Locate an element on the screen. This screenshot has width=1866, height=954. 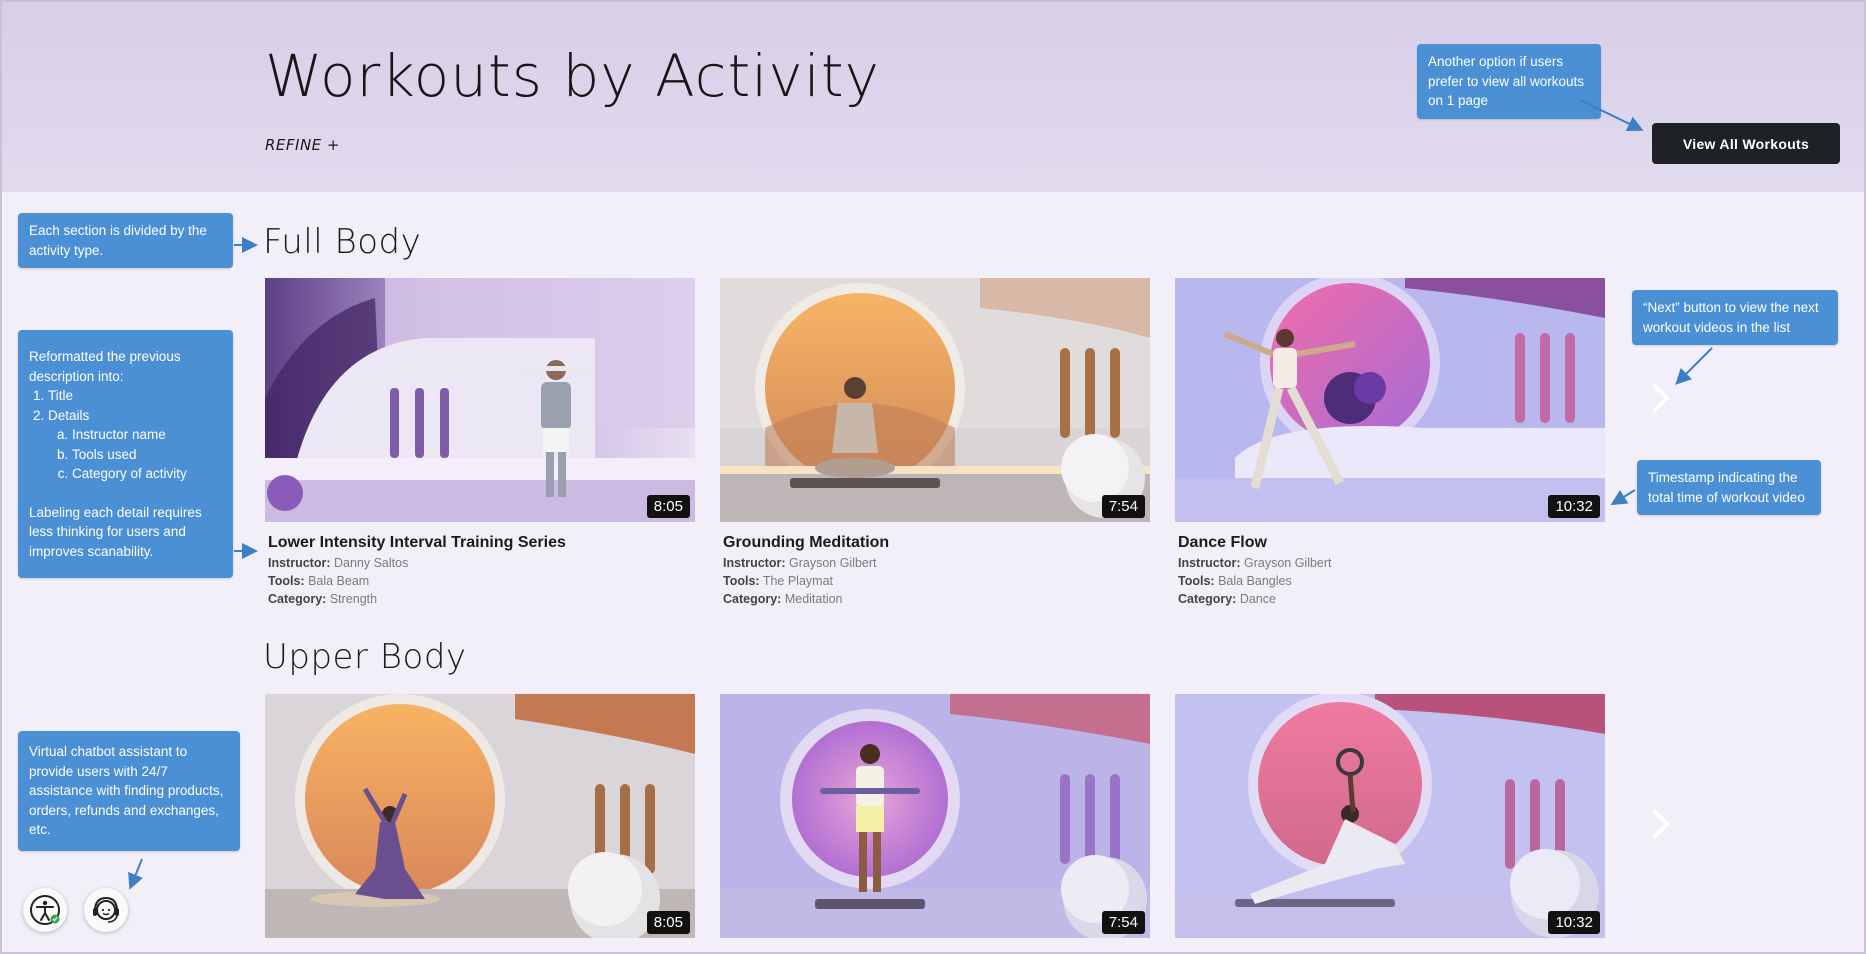
tools-detail: Tools: Bala Beam is located at coordinates (481, 581).